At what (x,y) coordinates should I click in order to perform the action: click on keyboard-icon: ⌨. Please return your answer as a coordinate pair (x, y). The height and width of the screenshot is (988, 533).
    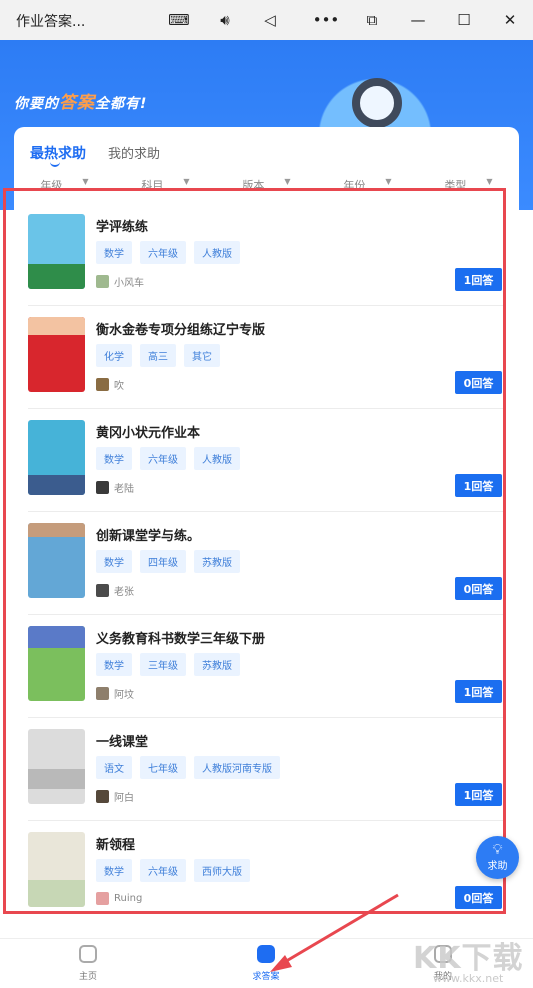
    Looking at the image, I should click on (179, 20).